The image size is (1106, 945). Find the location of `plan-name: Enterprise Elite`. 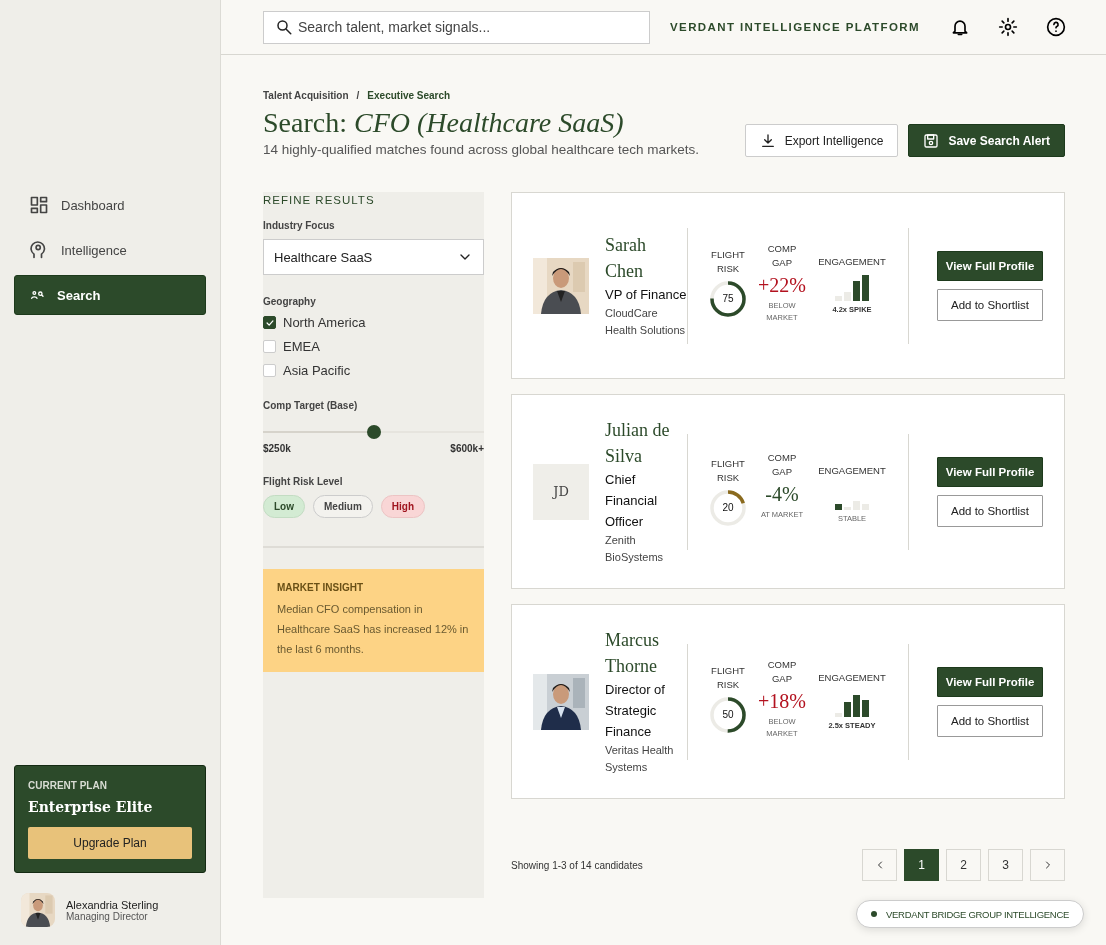

plan-name: Enterprise Elite is located at coordinates (91, 807).